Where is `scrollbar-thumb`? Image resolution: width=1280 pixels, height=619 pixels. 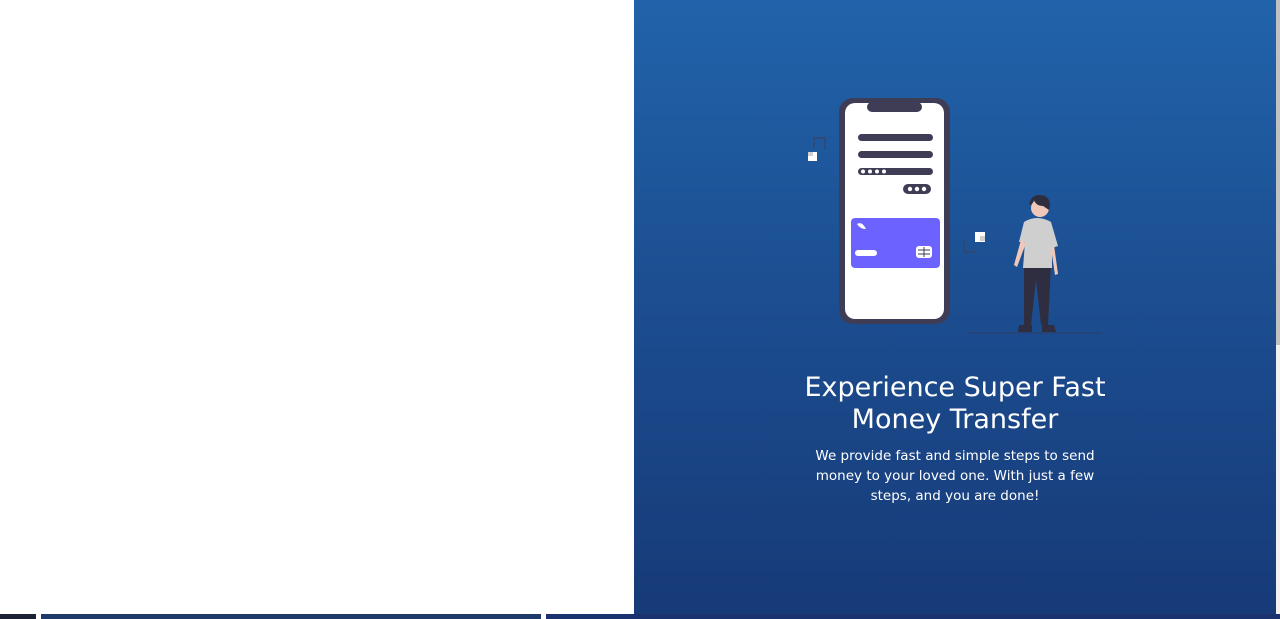
scrollbar-thumb is located at coordinates (1278, 172).